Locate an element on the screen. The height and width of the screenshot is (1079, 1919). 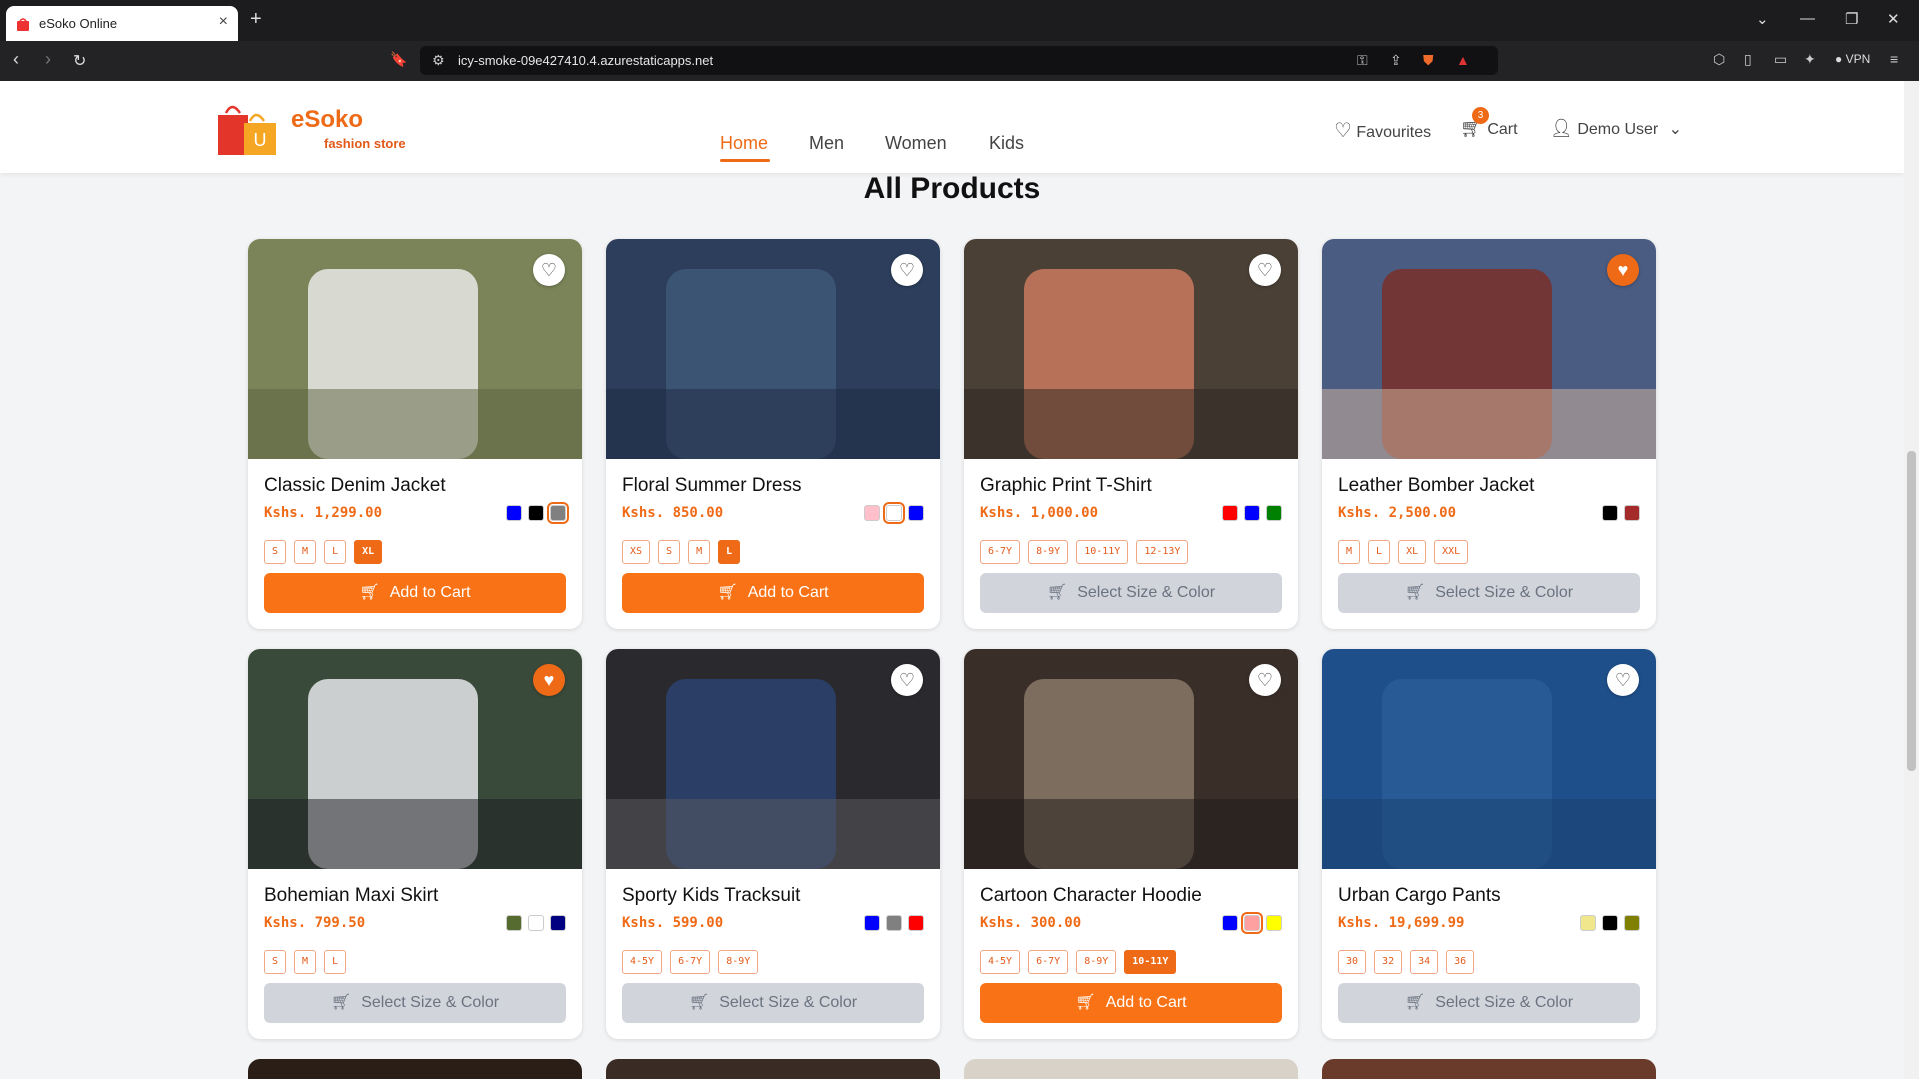
tab-list-icon: ⌄ is located at coordinates (1762, 19).